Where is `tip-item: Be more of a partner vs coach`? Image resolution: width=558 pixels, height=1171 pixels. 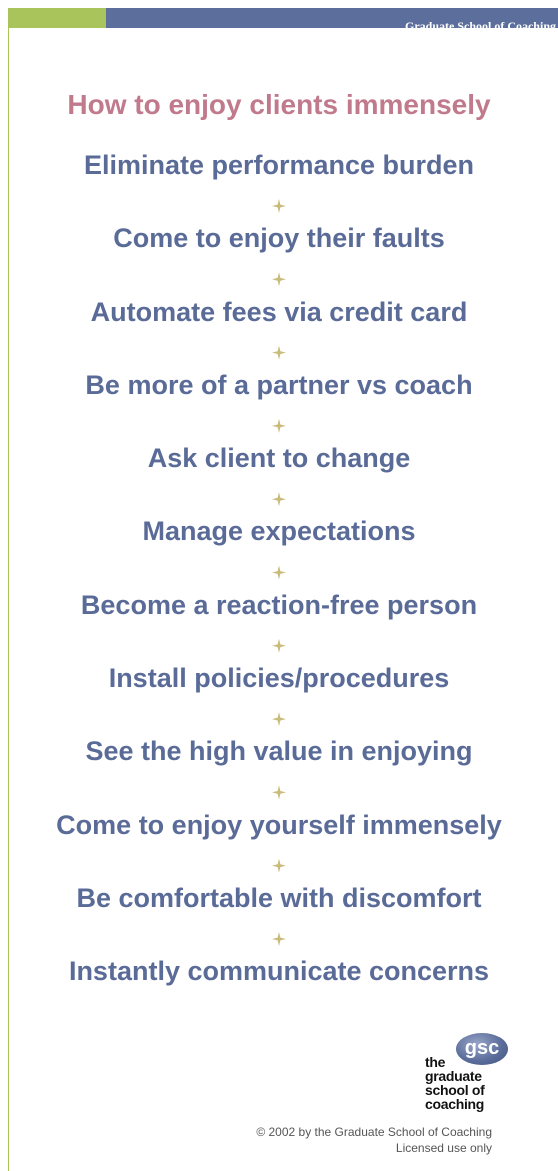
tip-item: Be more of a partner vs coach is located at coordinates (279, 399).